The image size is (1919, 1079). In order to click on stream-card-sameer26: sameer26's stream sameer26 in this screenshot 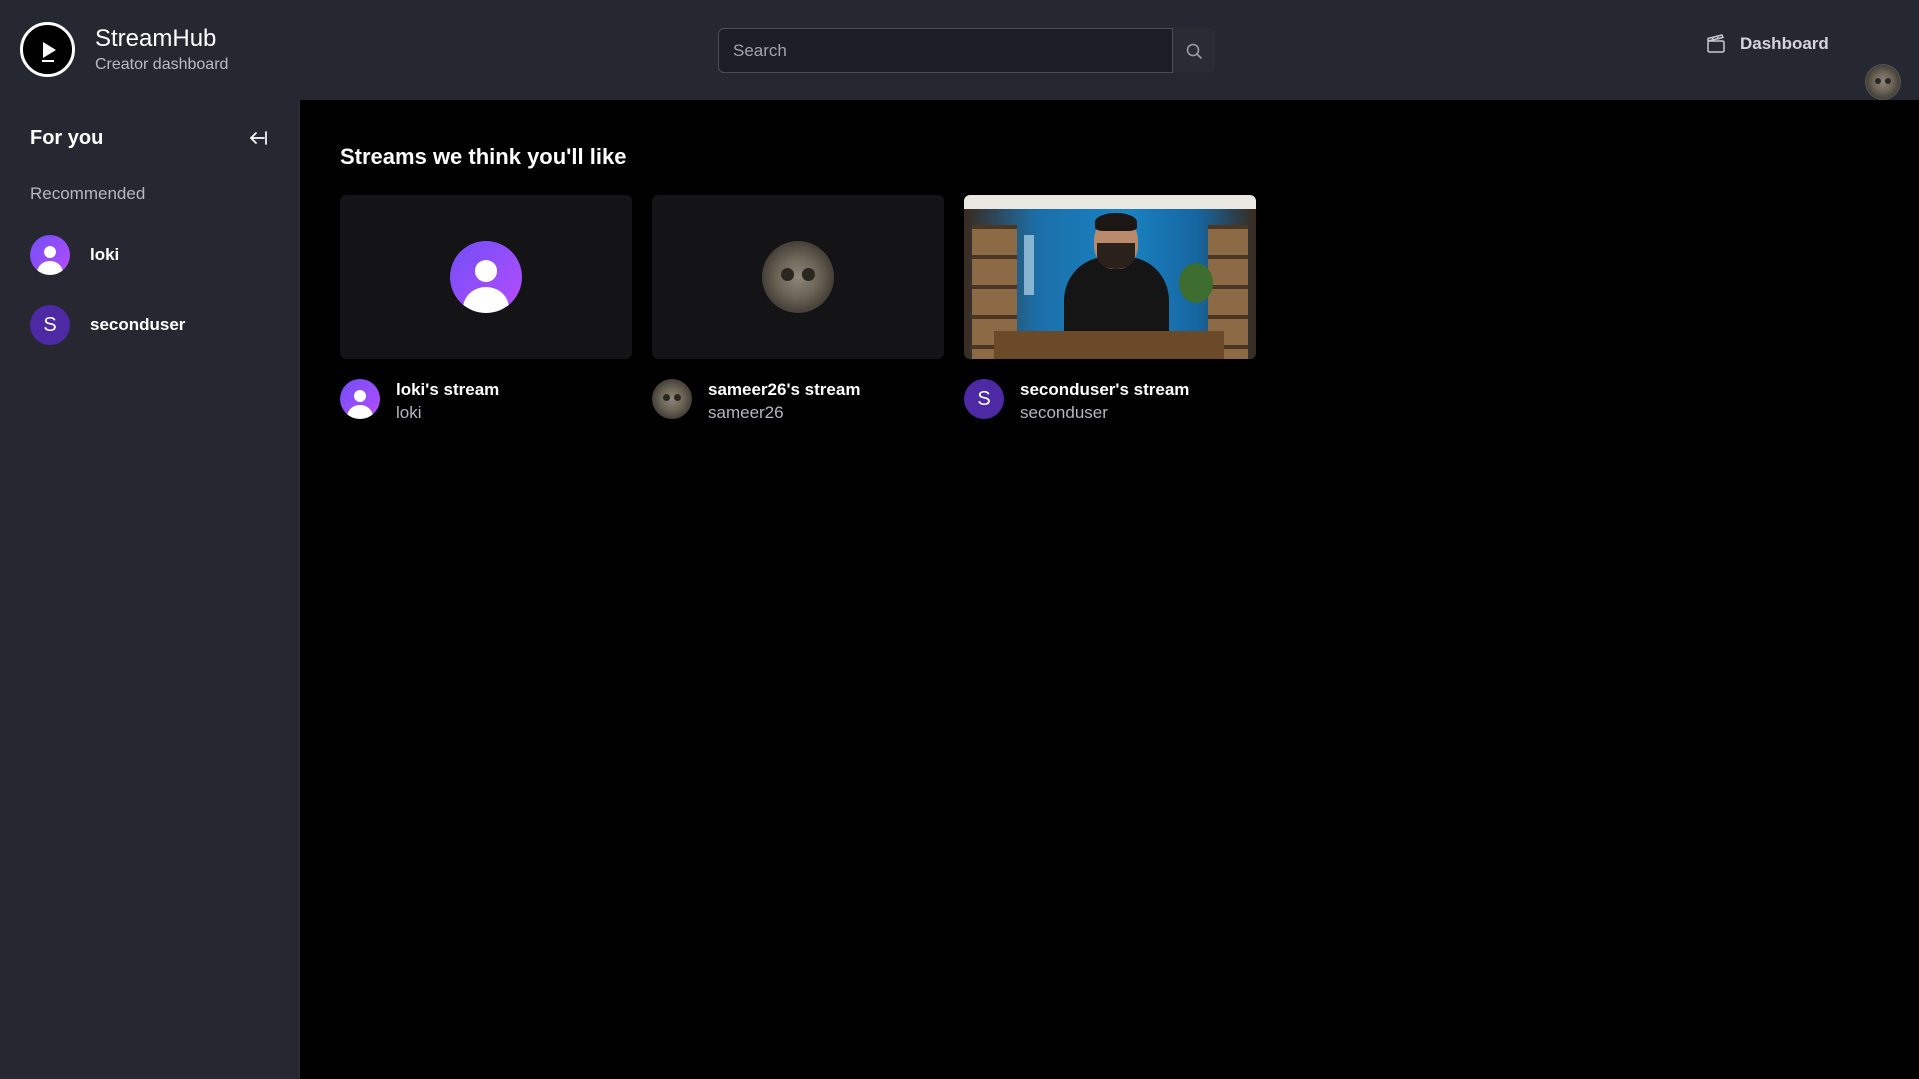, I will do `click(798, 310)`.